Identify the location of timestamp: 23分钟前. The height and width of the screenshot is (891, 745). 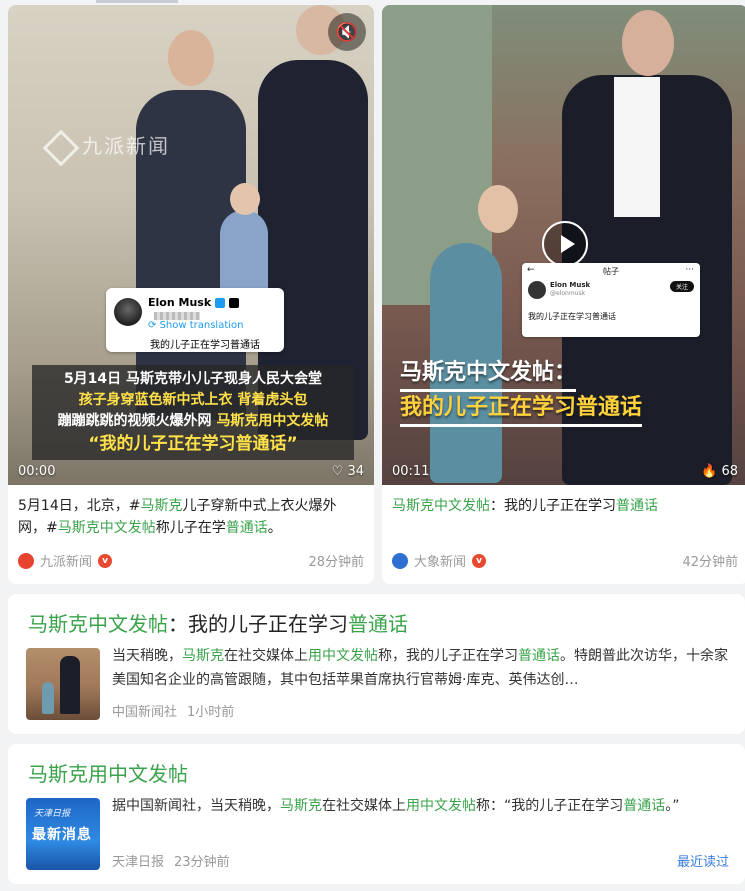
(202, 862).